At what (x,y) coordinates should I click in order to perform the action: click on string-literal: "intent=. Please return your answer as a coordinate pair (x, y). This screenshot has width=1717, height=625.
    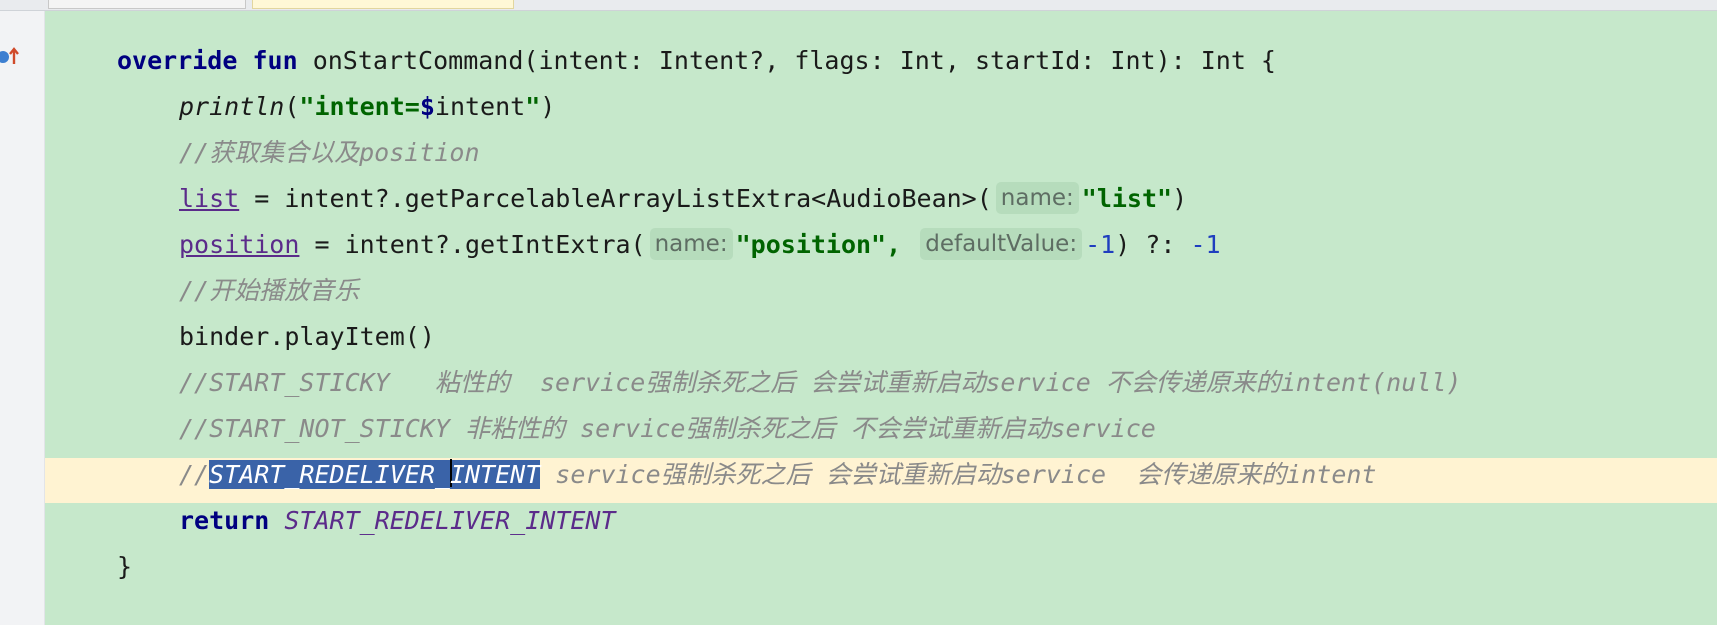
    Looking at the image, I should click on (359, 106).